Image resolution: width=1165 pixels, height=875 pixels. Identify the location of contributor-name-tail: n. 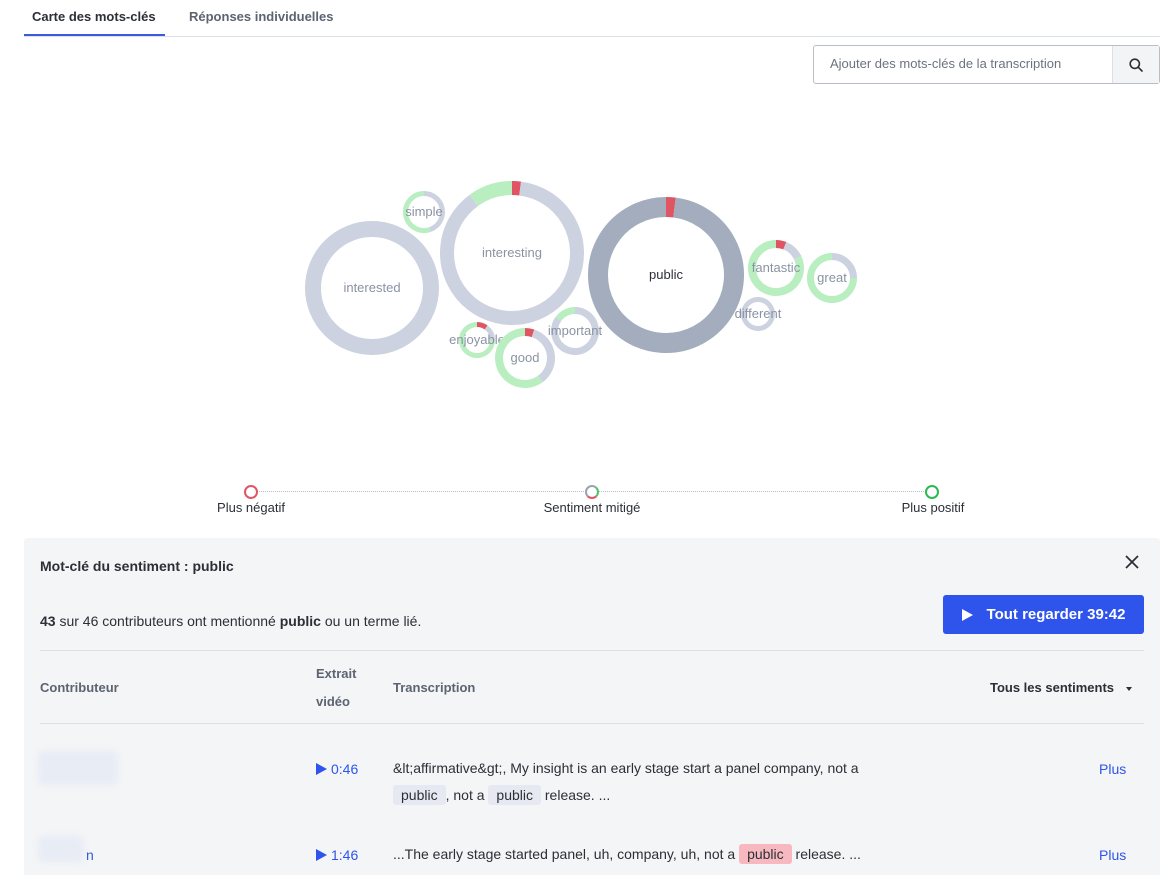
(90, 855).